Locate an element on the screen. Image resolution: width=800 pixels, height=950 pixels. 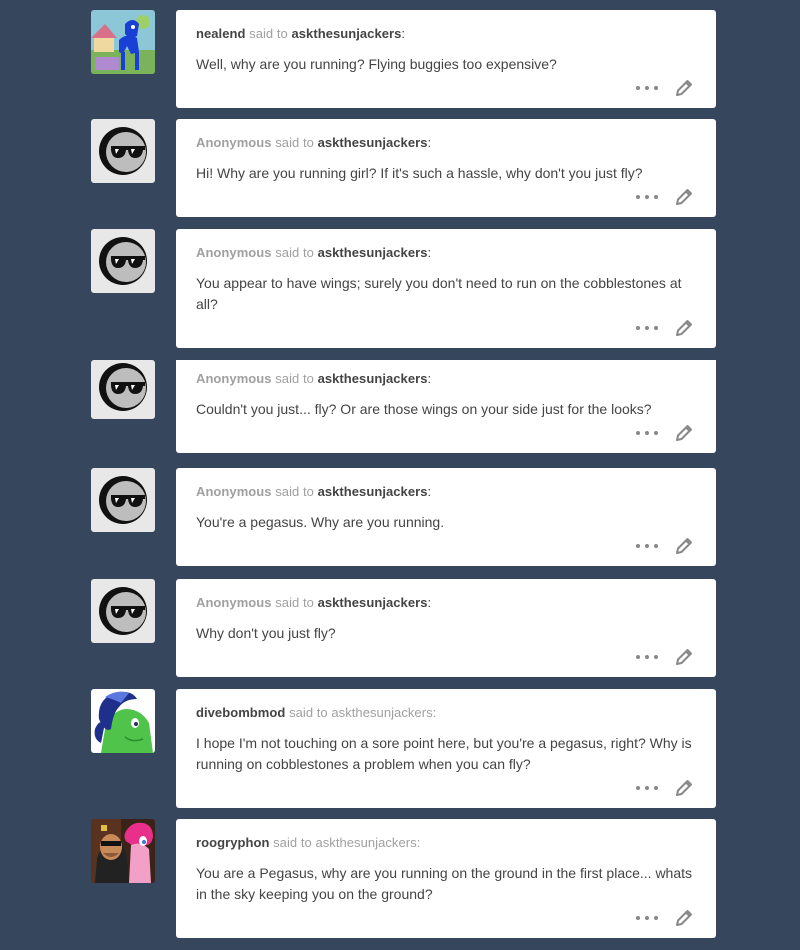
asker-line: nealend said to askthesunjackers: is located at coordinates (300, 33).